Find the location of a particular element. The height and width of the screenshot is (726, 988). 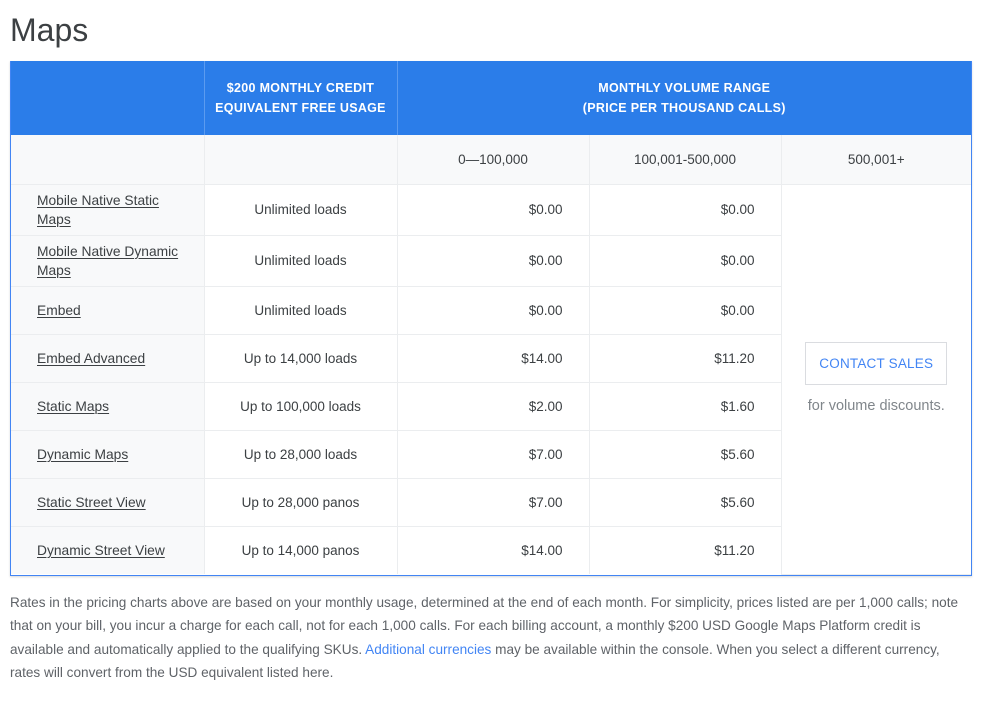

sku-cell: Static Maps is located at coordinates (108, 406).